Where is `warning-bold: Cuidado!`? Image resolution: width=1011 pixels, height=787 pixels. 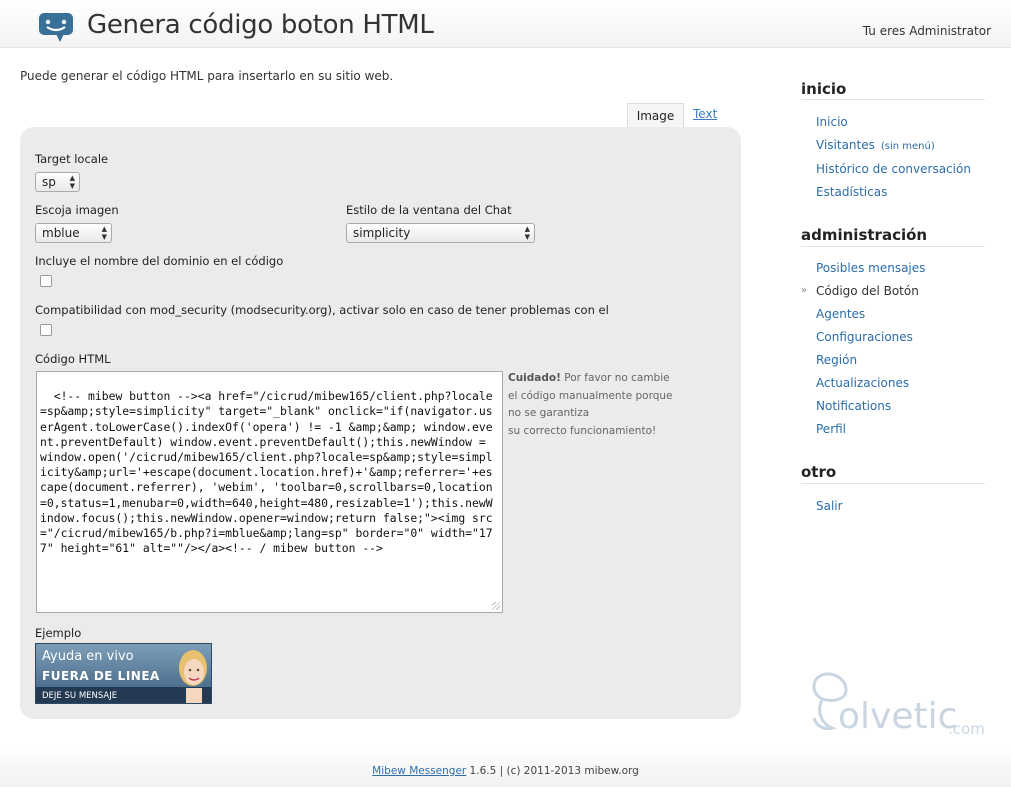
warning-bold: Cuidado! is located at coordinates (534, 378).